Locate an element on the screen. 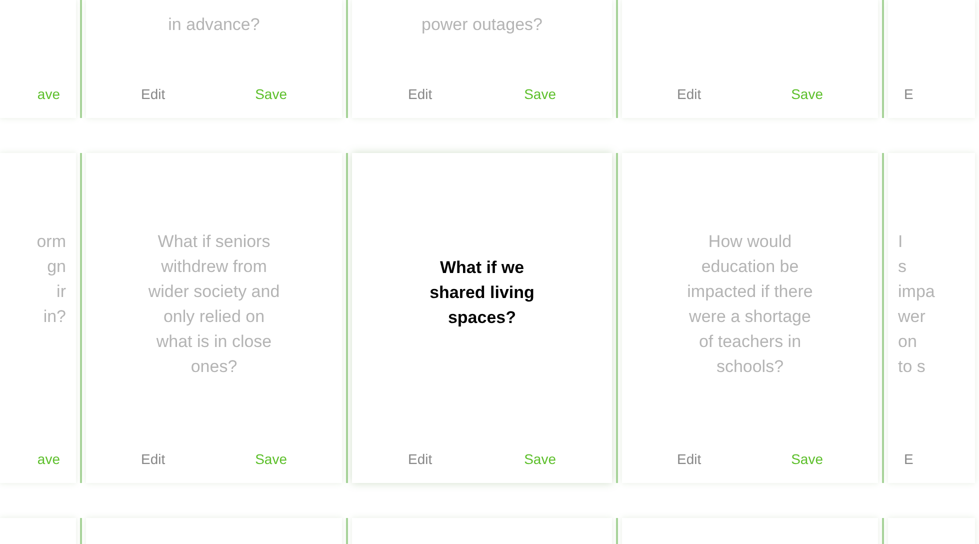 The height and width of the screenshot is (544, 979). idea-card: ave is located at coordinates (38, 59).